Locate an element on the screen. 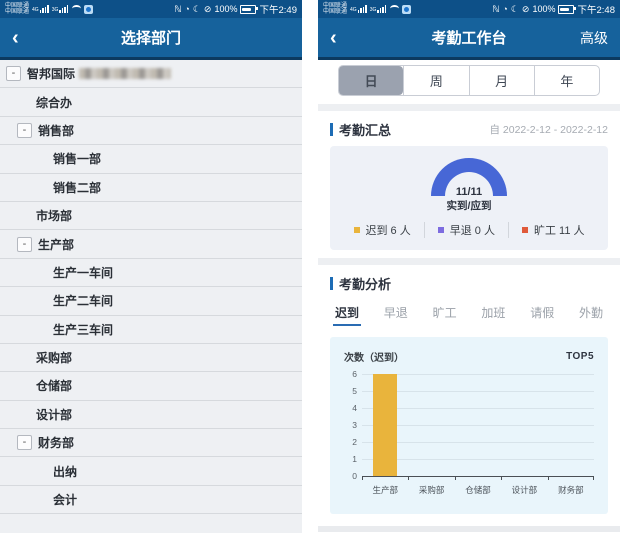 The height and width of the screenshot is (533, 620). nav-header: ‹ 选择部门 is located at coordinates (151, 39).